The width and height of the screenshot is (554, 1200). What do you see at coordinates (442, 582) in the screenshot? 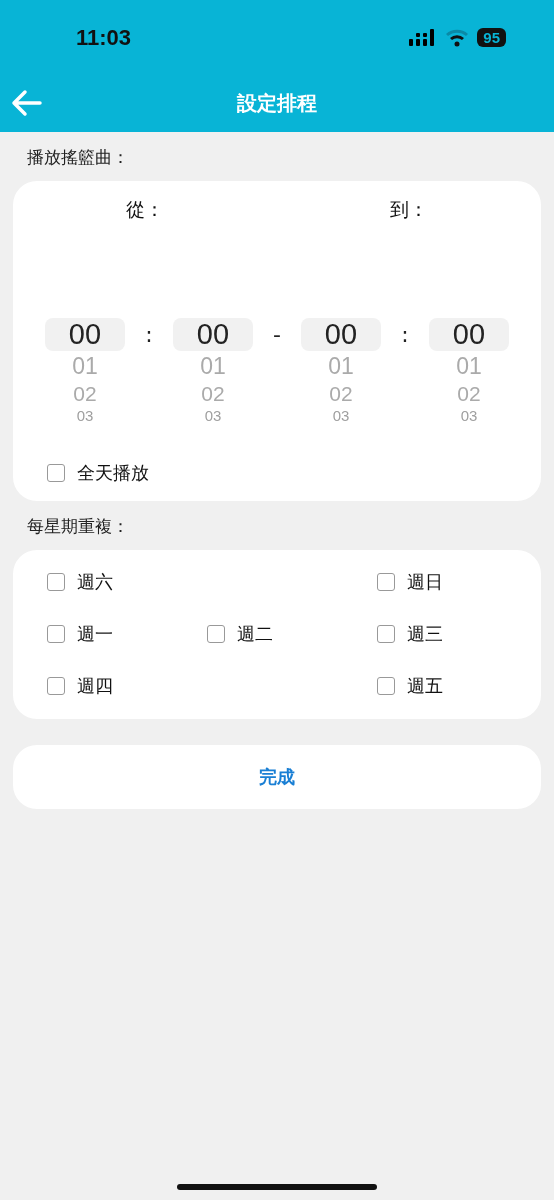
I see `weekday-checkbox-row: 週日` at bounding box center [442, 582].